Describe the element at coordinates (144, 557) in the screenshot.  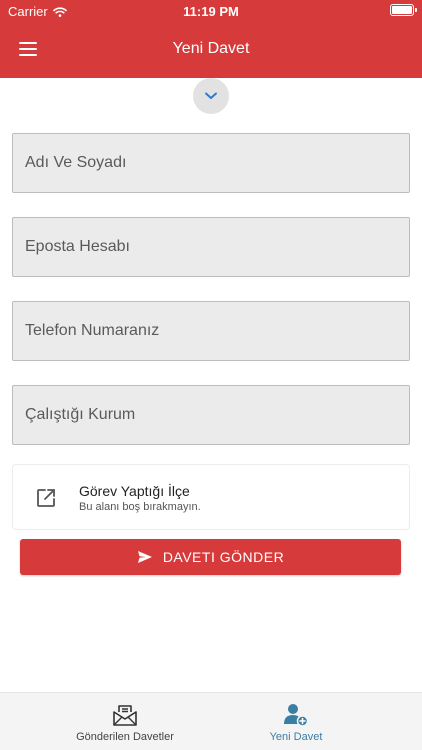
I see `send-icon` at that location.